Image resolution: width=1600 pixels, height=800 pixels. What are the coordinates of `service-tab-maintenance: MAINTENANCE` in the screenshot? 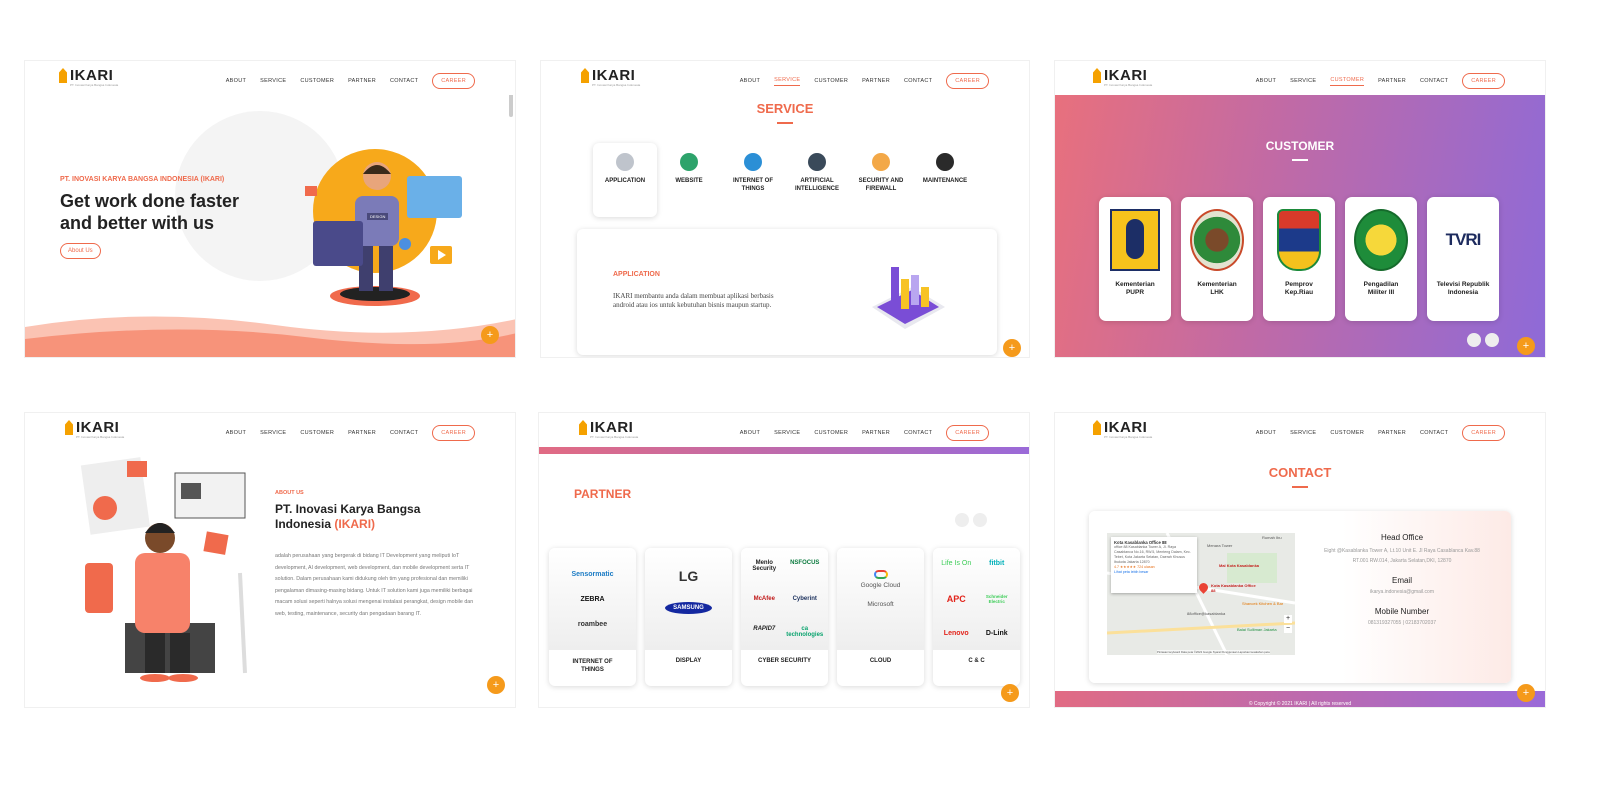 It's located at (945, 173).